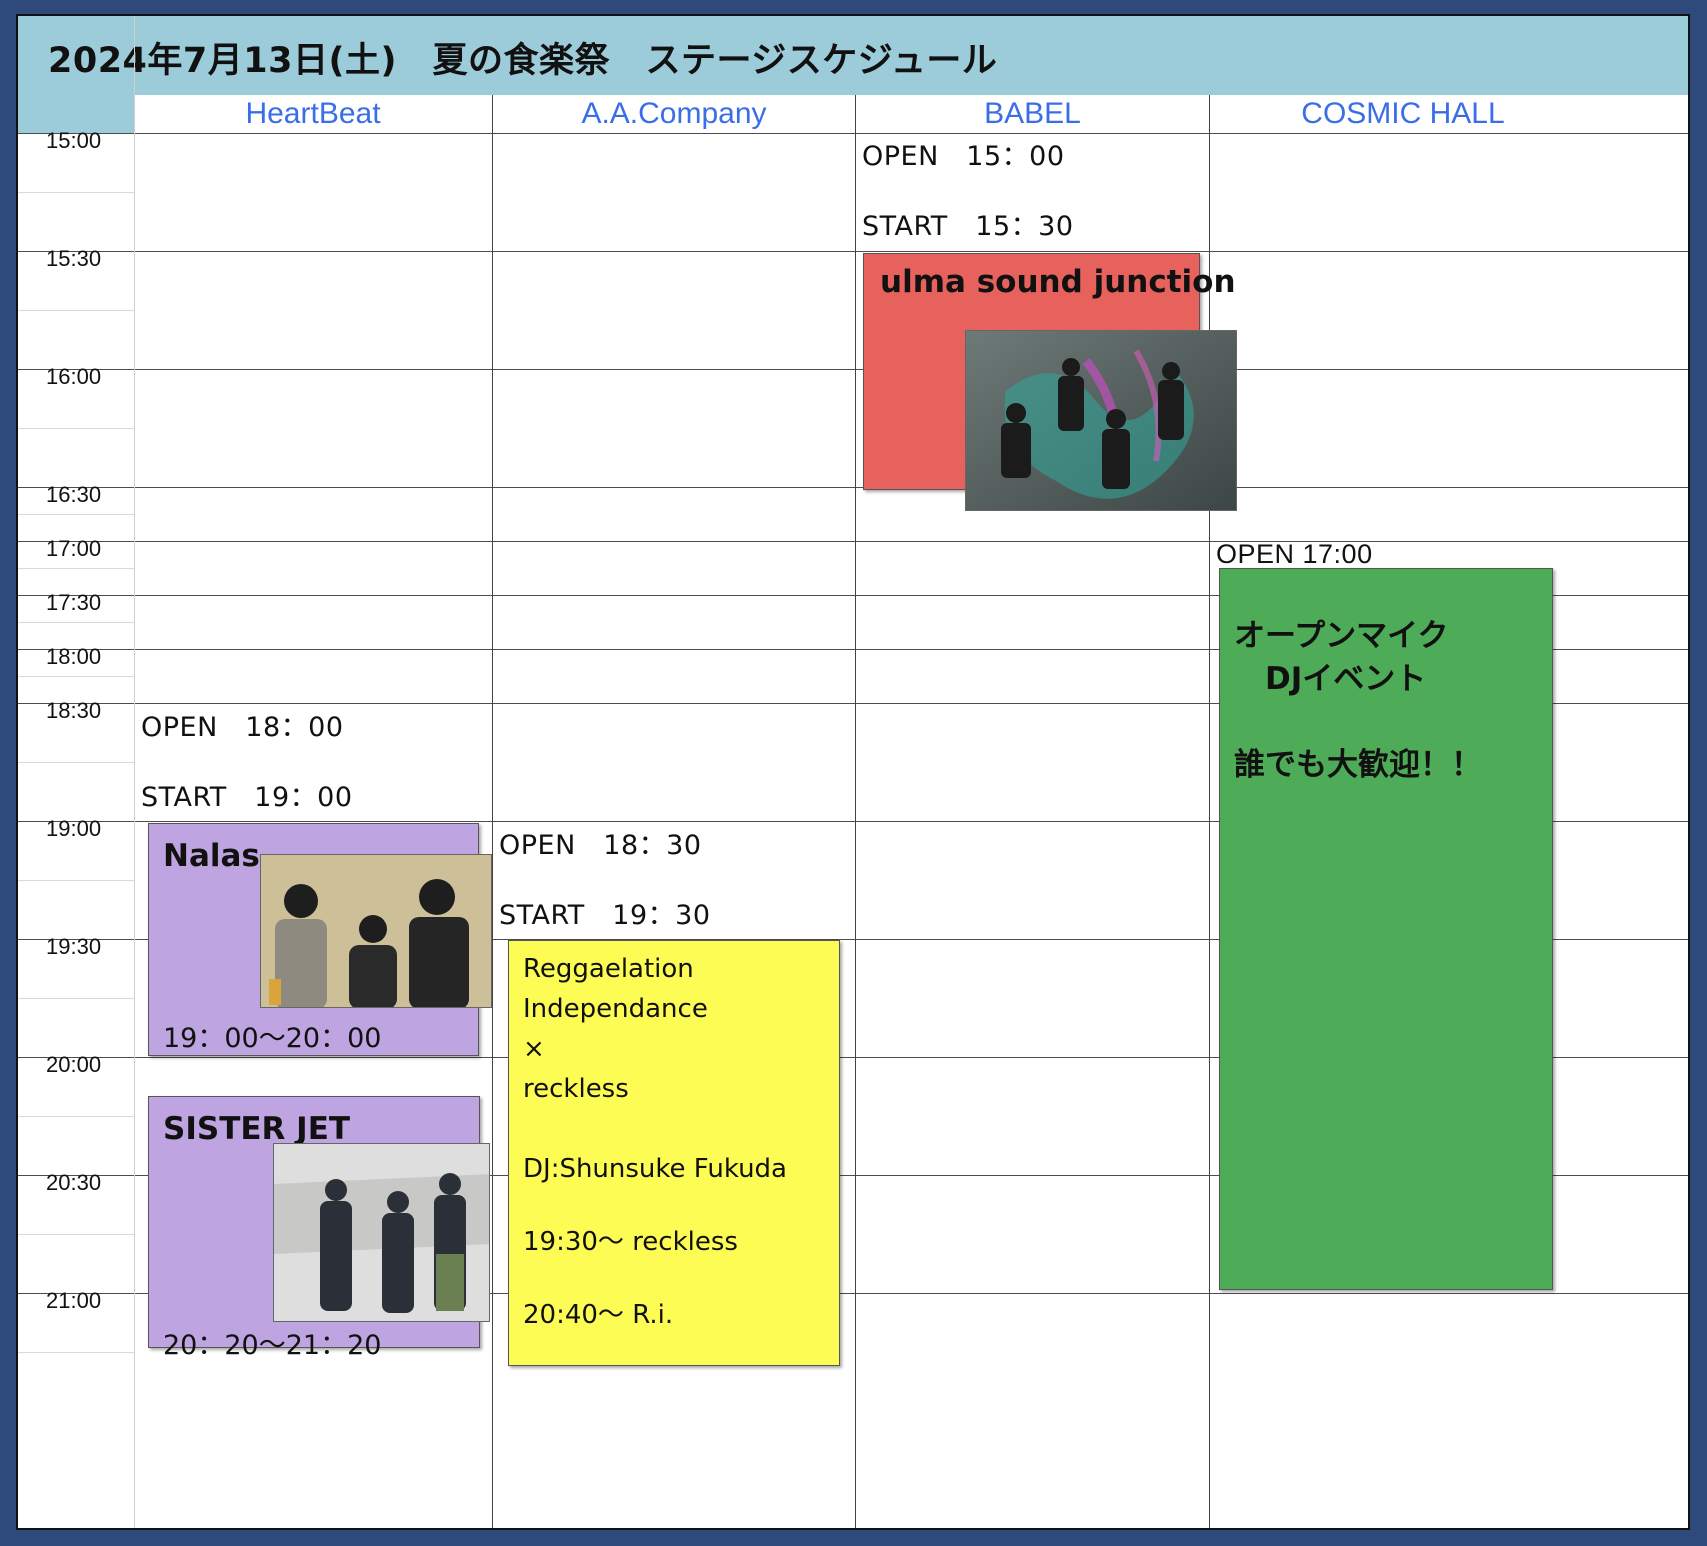 The image size is (1707, 1546). Describe the element at coordinates (1386, 929) in the screenshot. I see `event-block-open-mic: オープンマイク DJイベント 誰でも大歓迎！！` at that location.